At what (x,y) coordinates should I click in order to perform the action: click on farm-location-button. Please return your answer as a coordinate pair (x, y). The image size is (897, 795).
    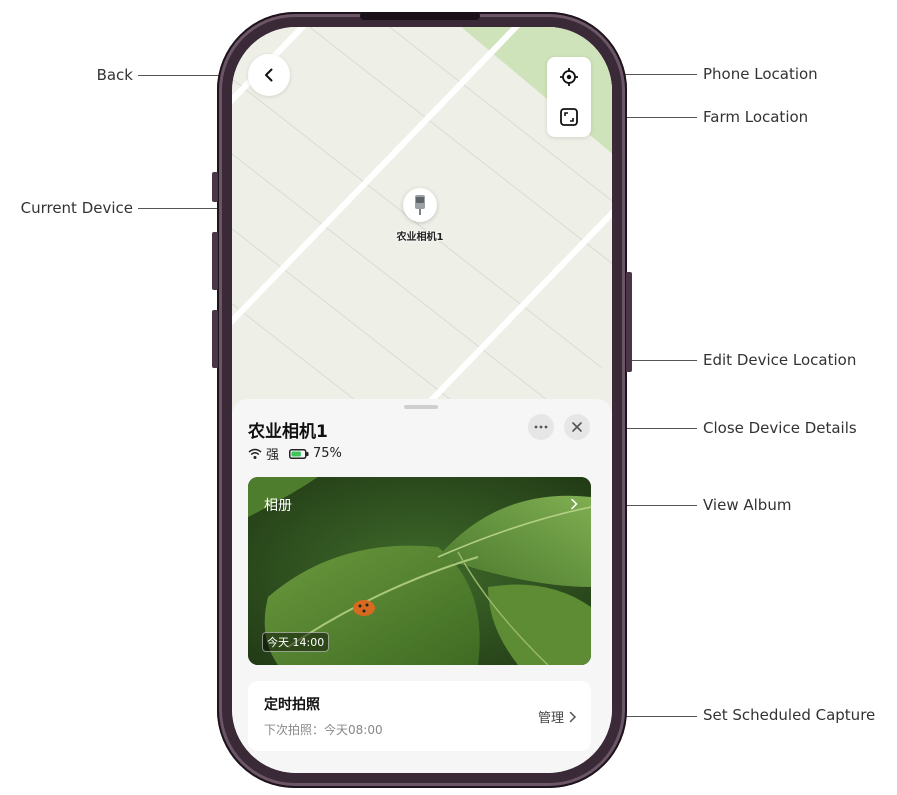
    Looking at the image, I should click on (569, 117).